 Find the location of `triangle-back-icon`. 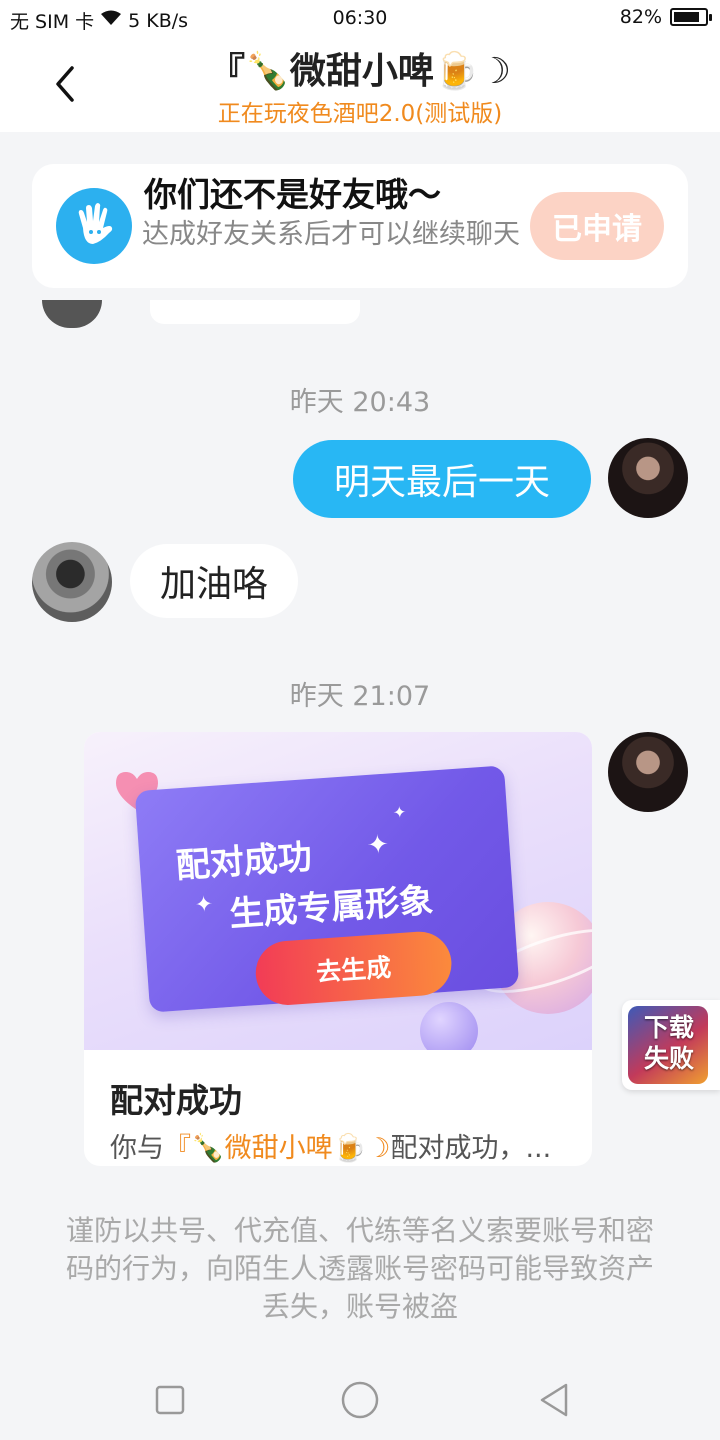

triangle-back-icon is located at coordinates (554, 1400).